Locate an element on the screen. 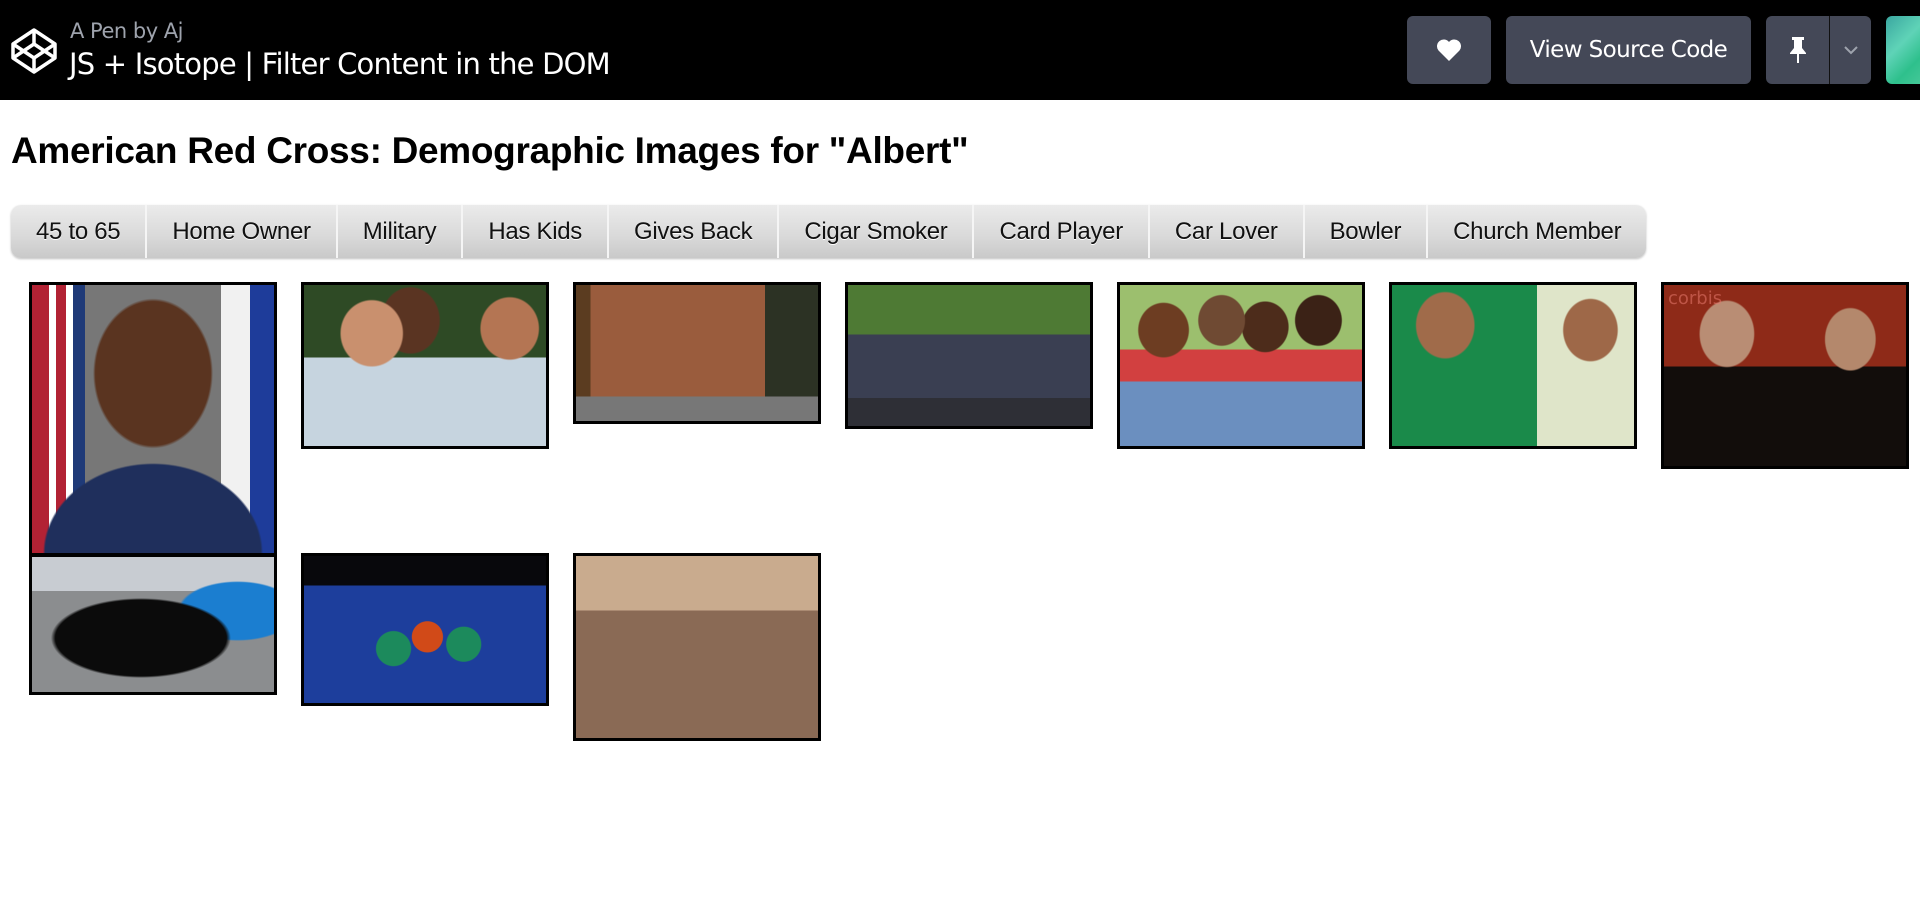 The height and width of the screenshot is (909, 1920). filter-gives-back: Gives Back is located at coordinates (694, 231).